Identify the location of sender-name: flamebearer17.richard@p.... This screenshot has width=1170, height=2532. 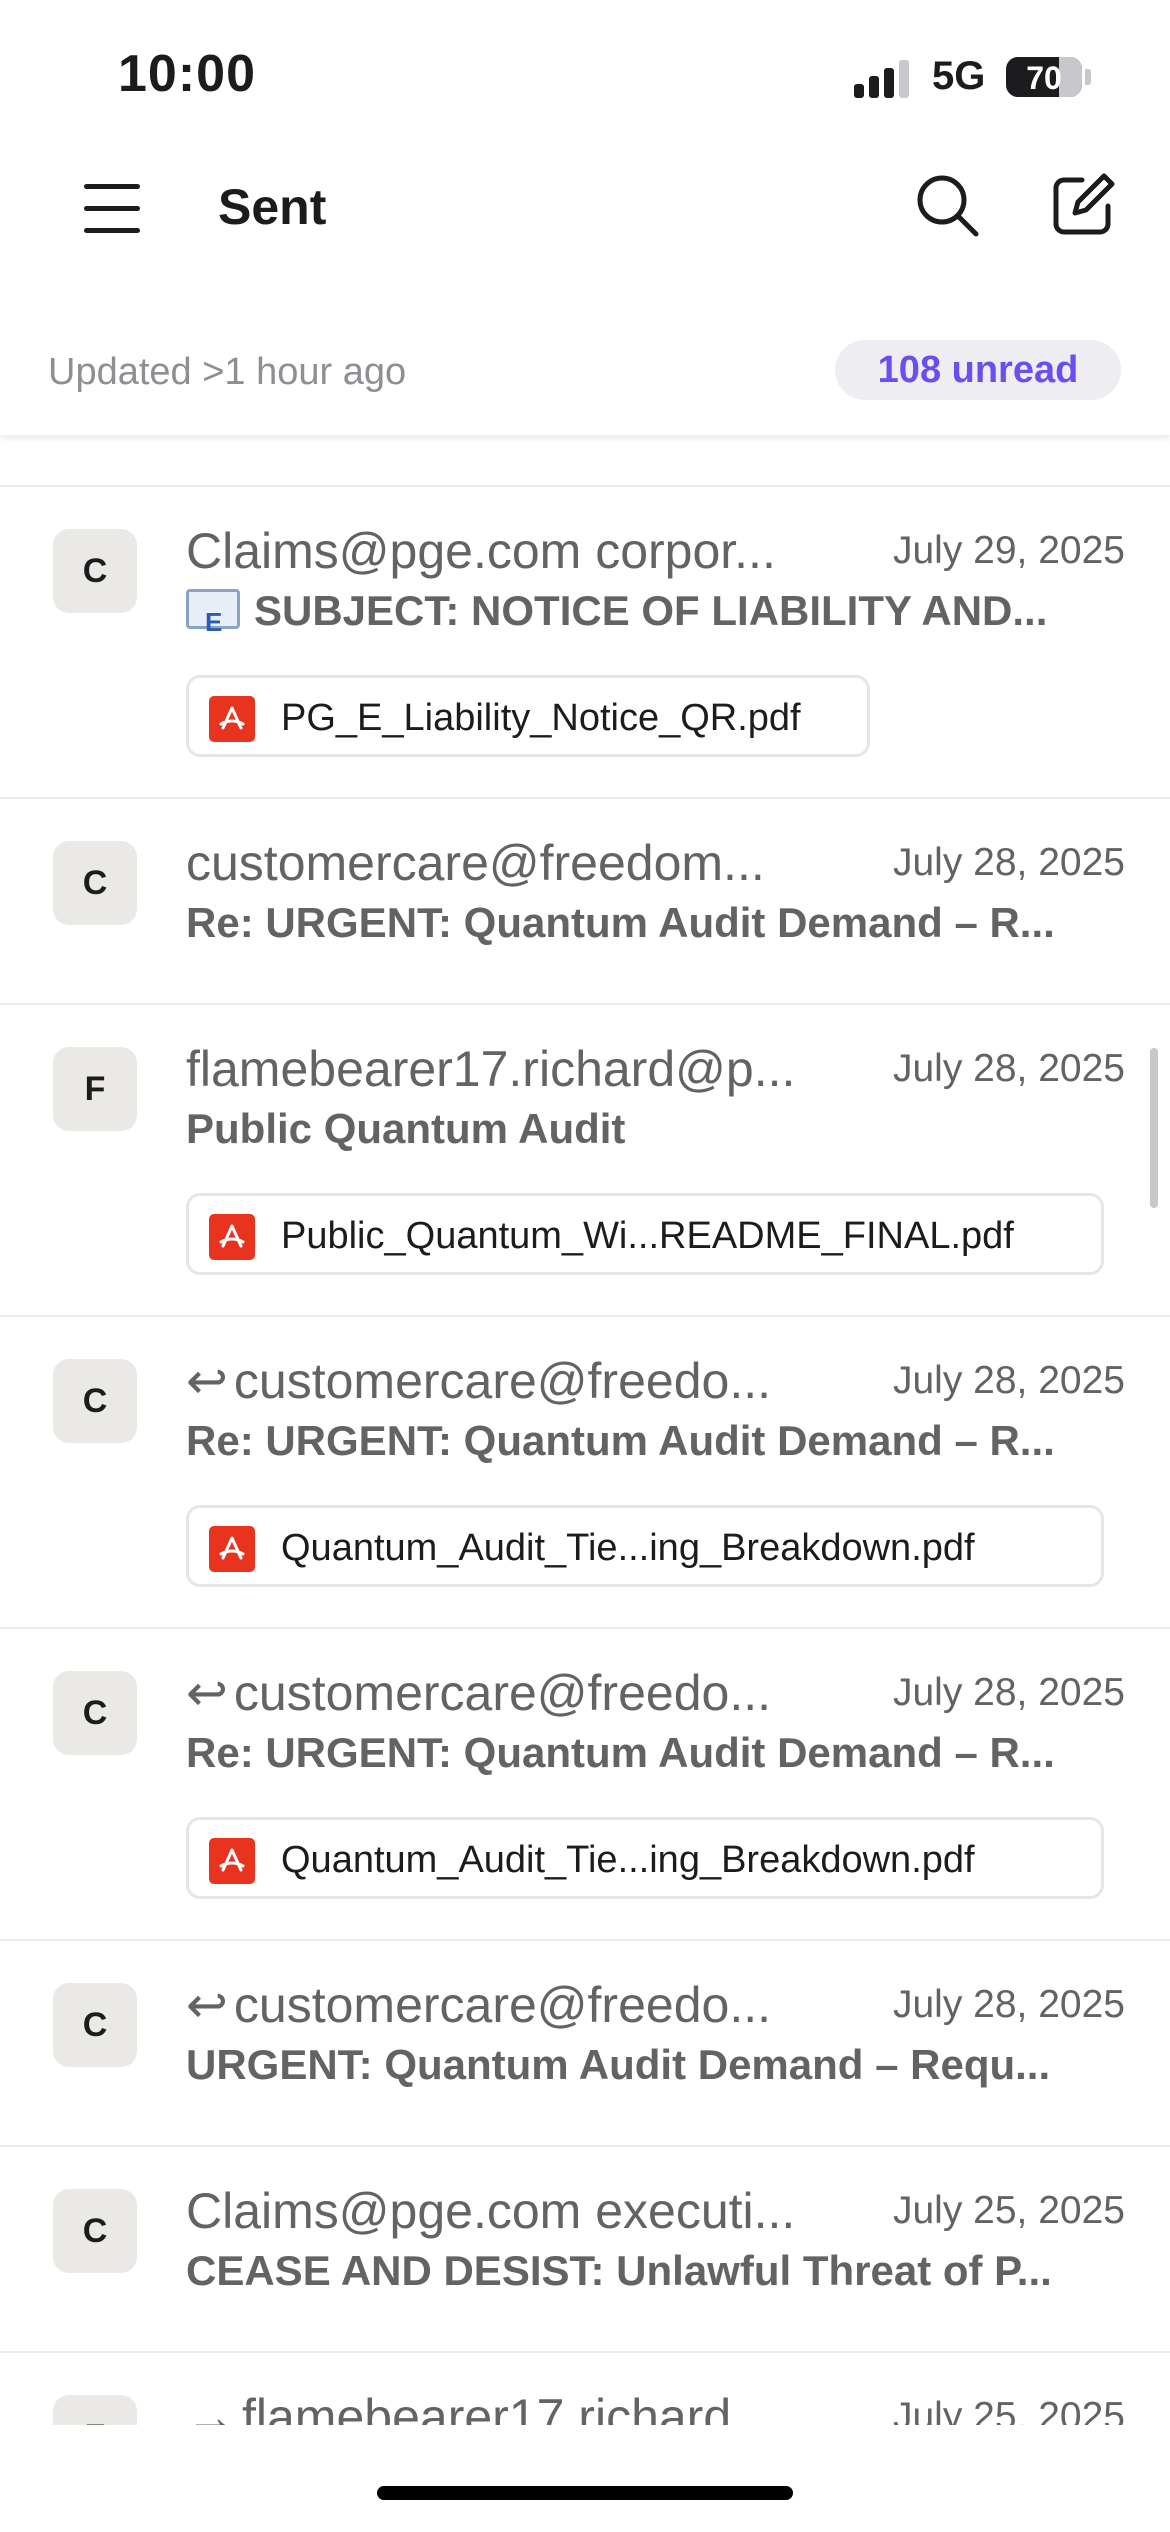
(491, 1069).